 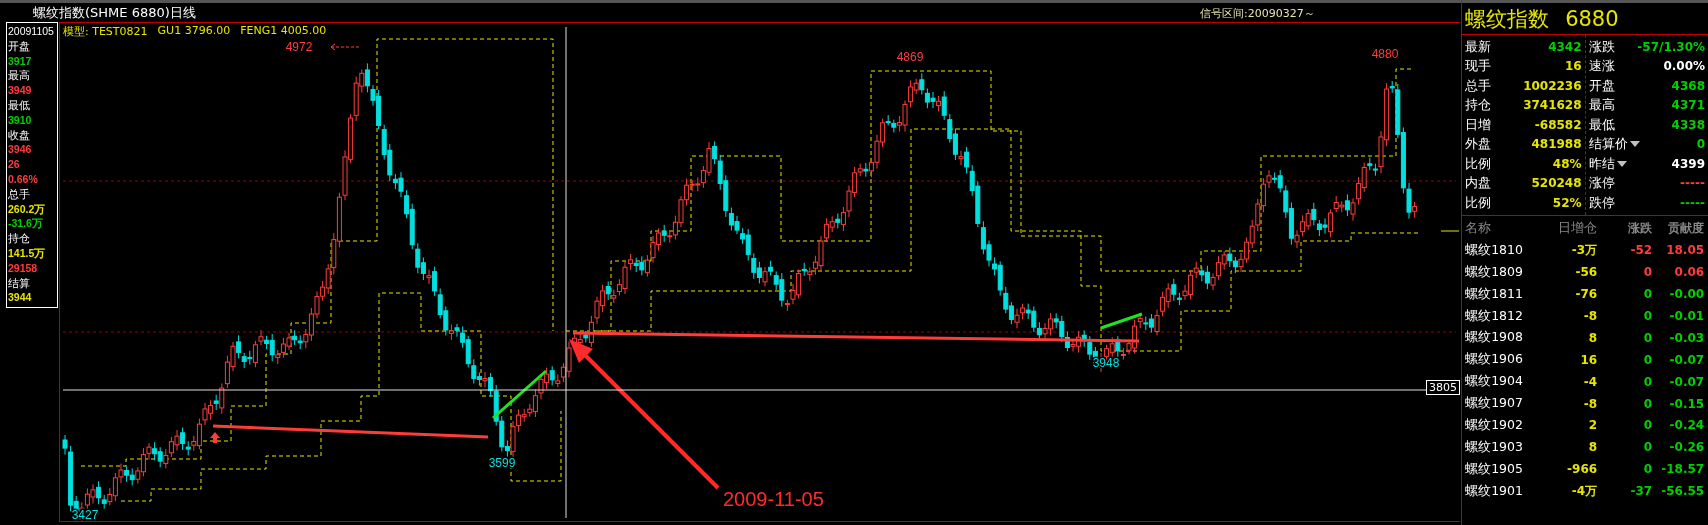 I want to click on table-cell-text: -37, so click(x=1641, y=491).